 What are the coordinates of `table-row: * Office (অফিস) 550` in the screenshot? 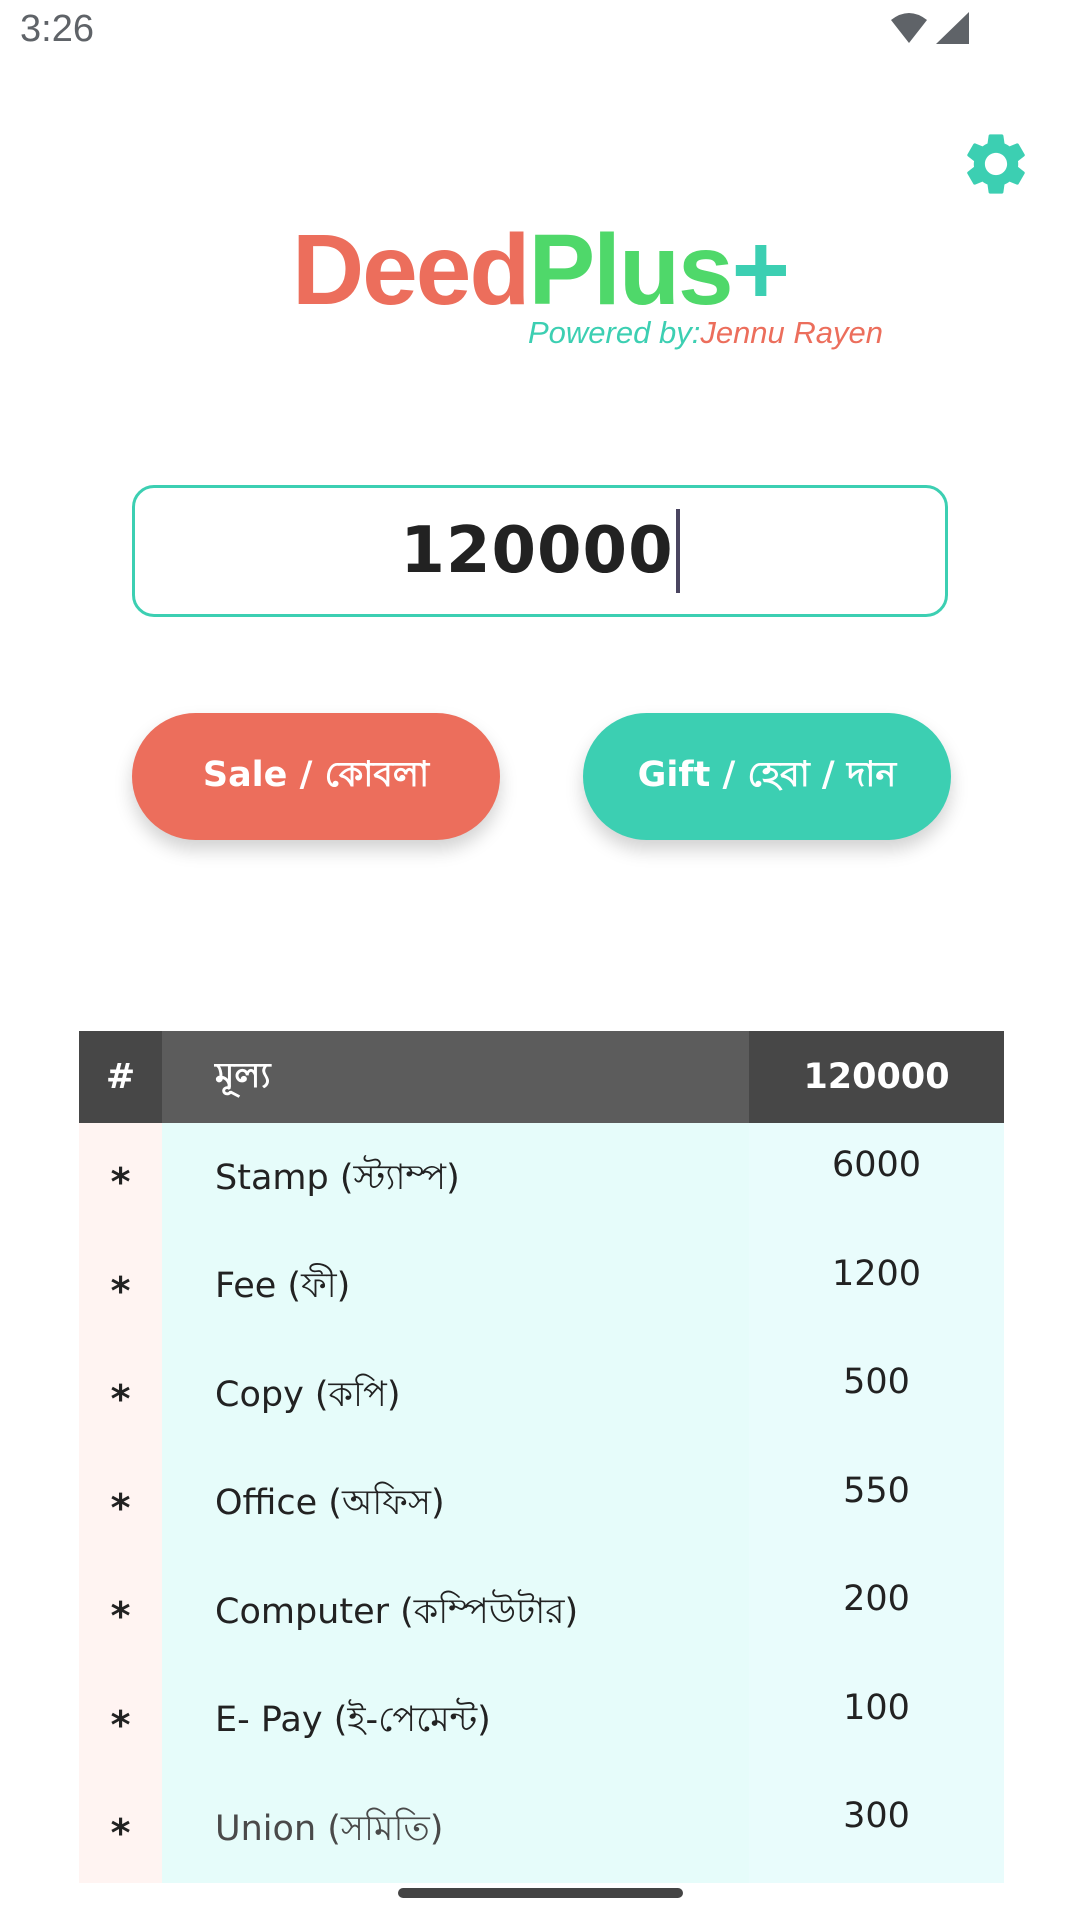 It's located at (541, 1502).